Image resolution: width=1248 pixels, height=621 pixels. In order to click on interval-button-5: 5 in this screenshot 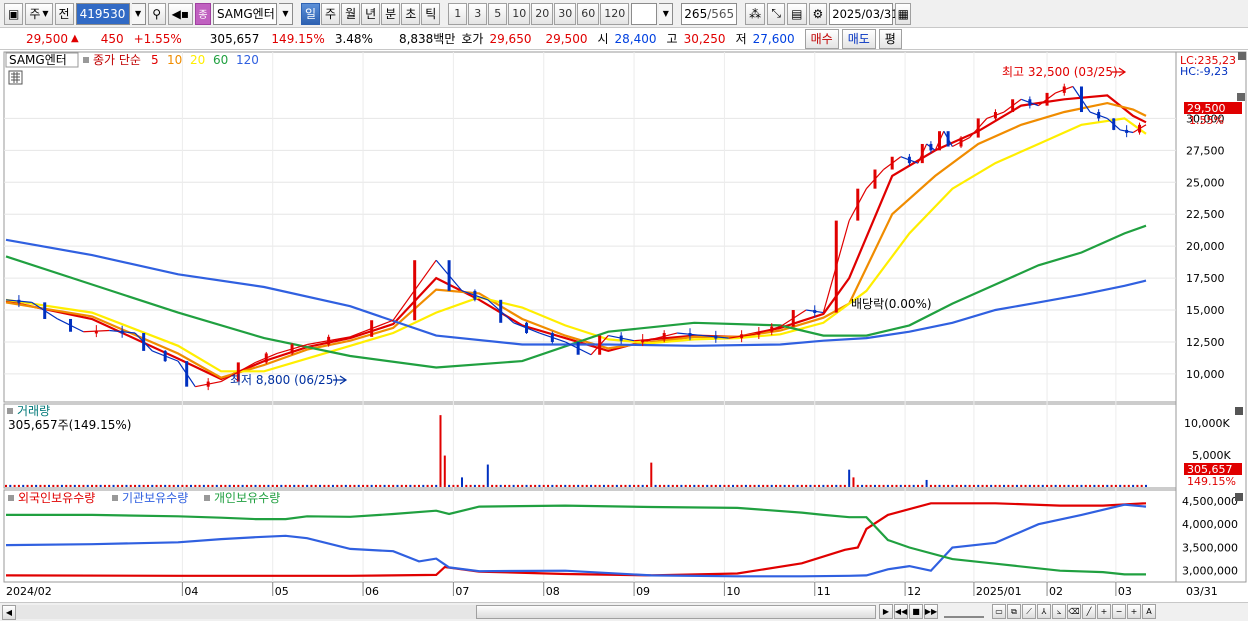, I will do `click(498, 13)`.